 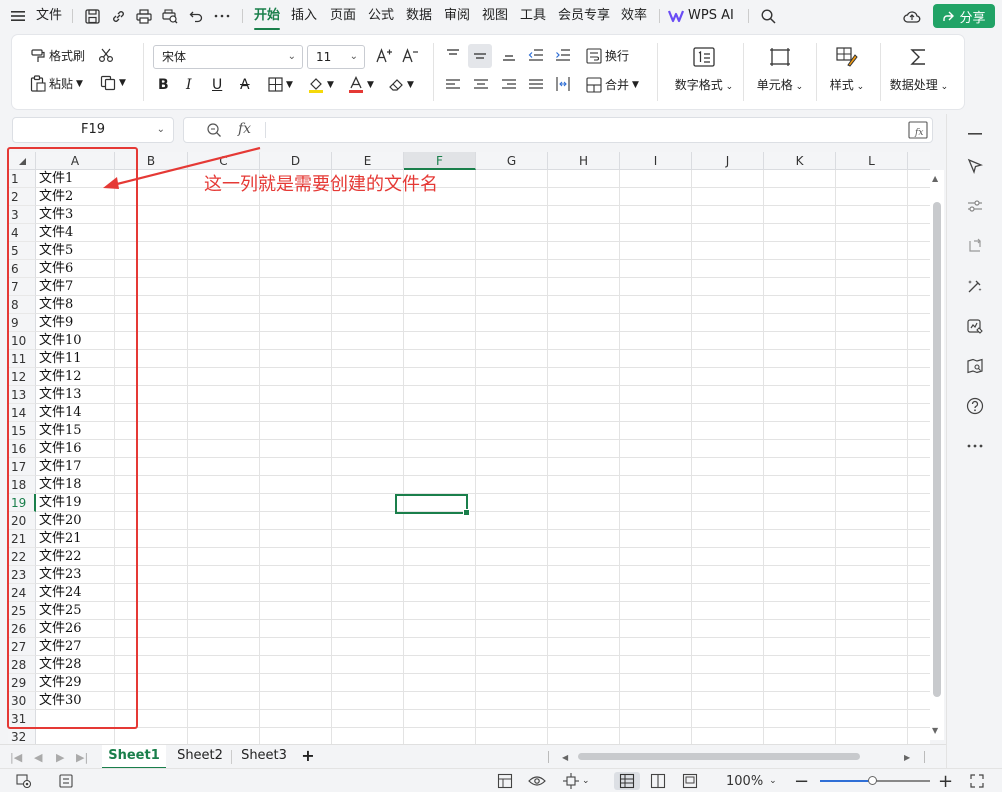 I want to click on eye-protection-icon, so click(x=537, y=781).